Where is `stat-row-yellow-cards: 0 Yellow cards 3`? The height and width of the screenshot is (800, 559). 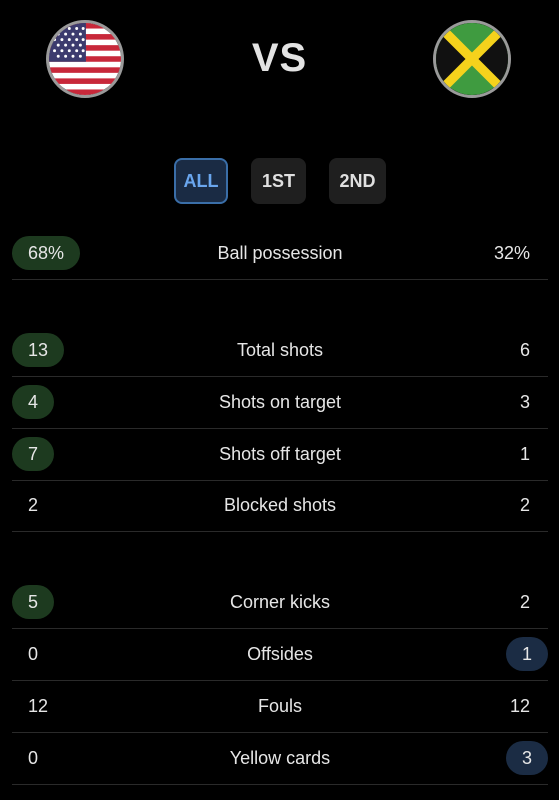
stat-row-yellow-cards: 0 Yellow cards 3 is located at coordinates (280, 759).